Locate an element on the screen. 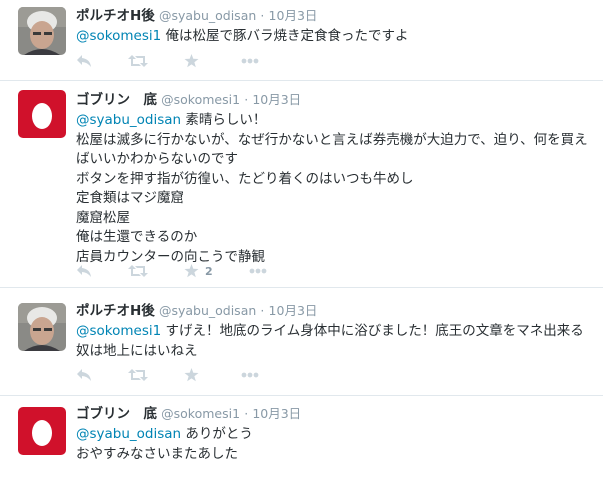 This screenshot has height=489, width=603. favorite-button: 2 is located at coordinates (198, 271).